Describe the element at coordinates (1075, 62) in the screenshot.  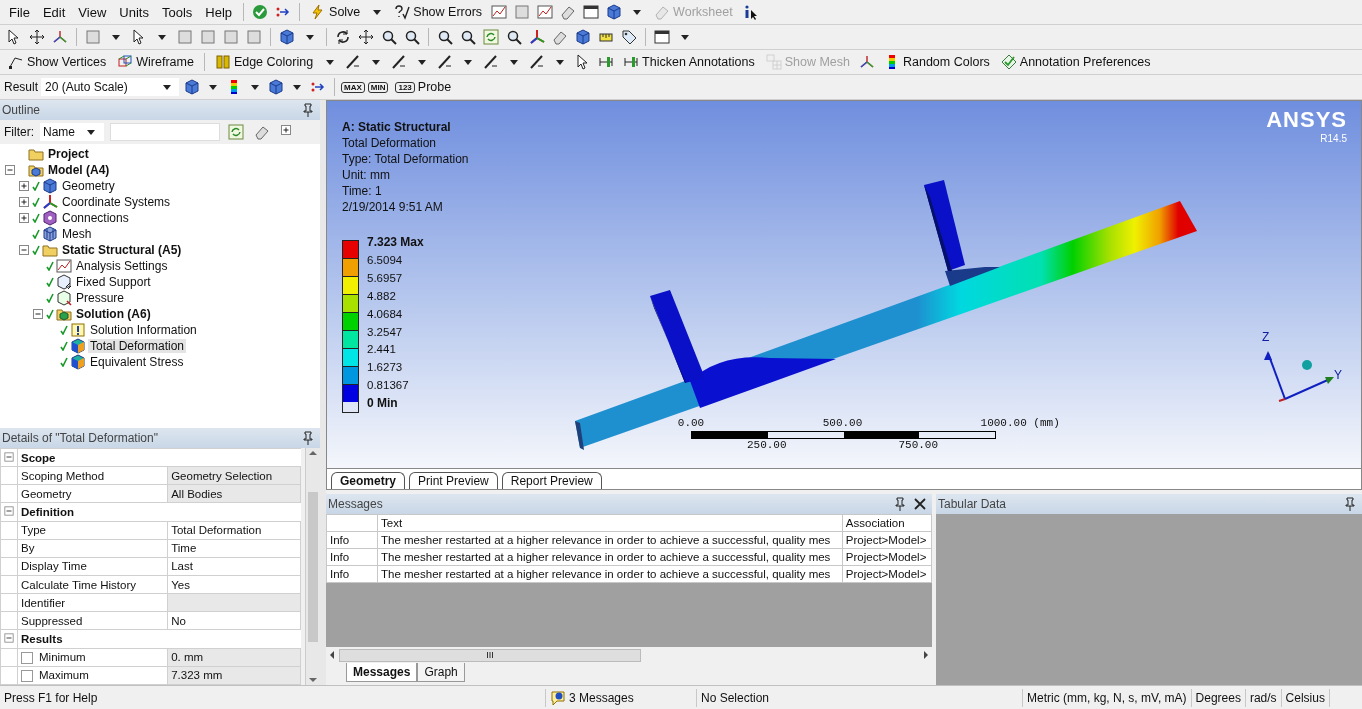
I see `toolbar-button: Annotation Preferences` at that location.